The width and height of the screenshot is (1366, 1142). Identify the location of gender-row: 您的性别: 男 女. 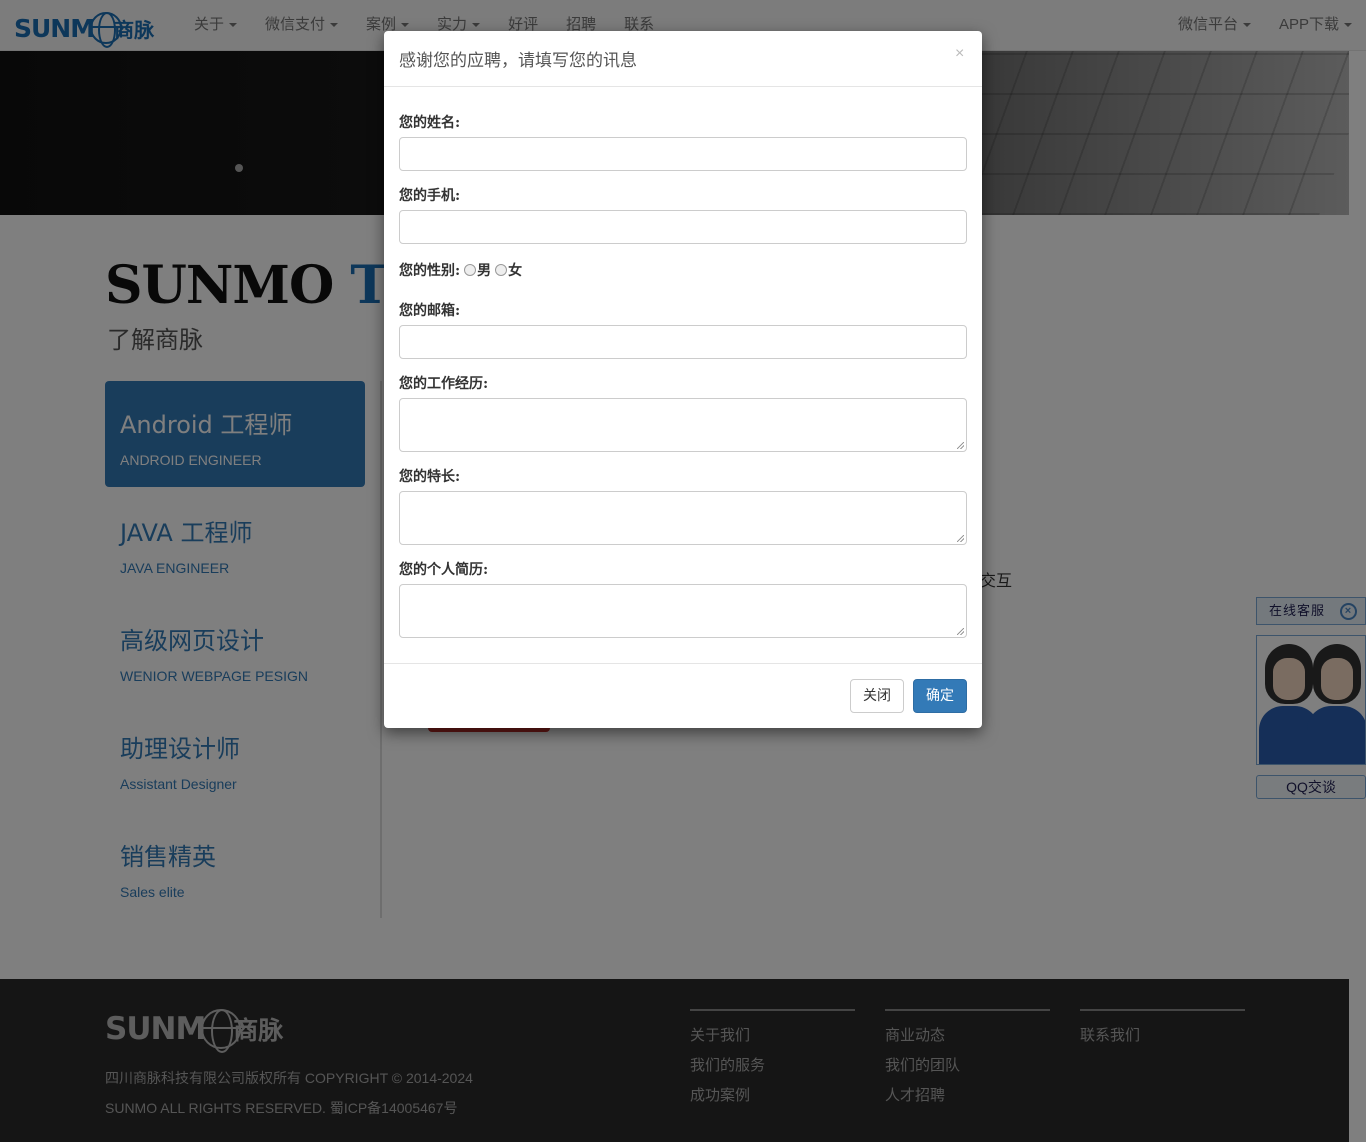
(461, 271).